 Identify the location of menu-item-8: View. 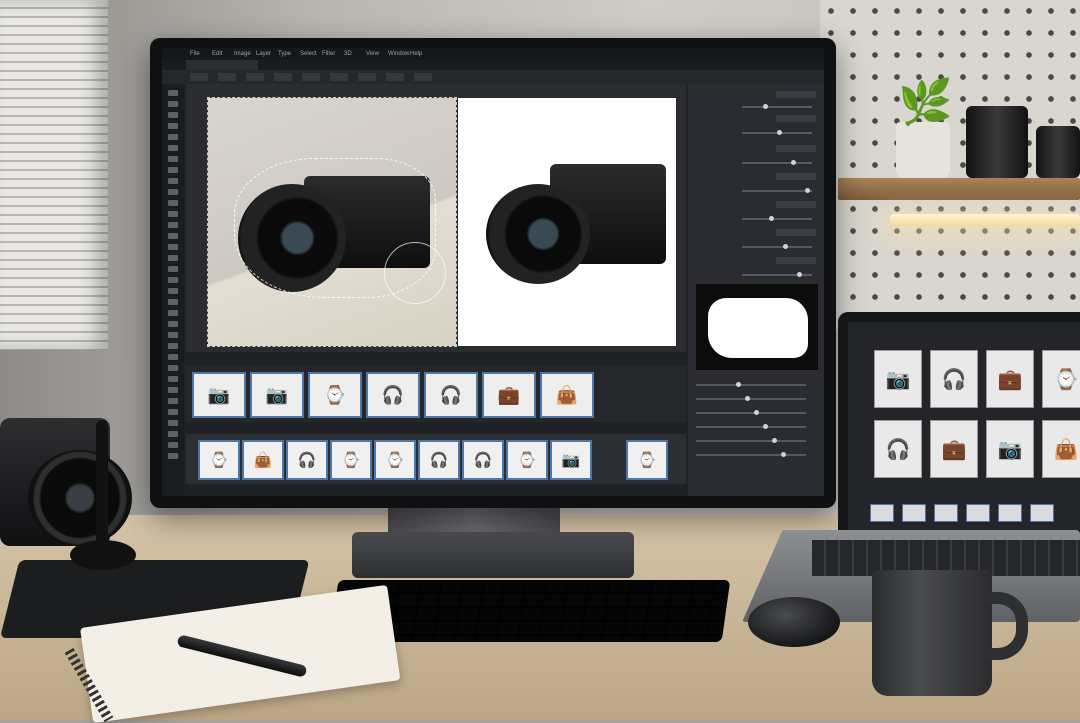
(372, 54).